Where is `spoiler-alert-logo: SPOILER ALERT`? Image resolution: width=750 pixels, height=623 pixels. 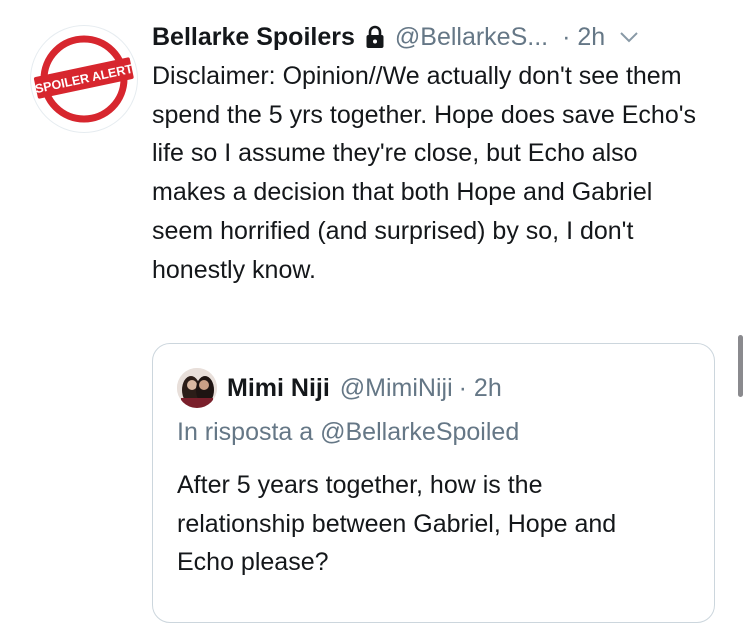
spoiler-alert-logo: SPOILER ALERT is located at coordinates (84, 79).